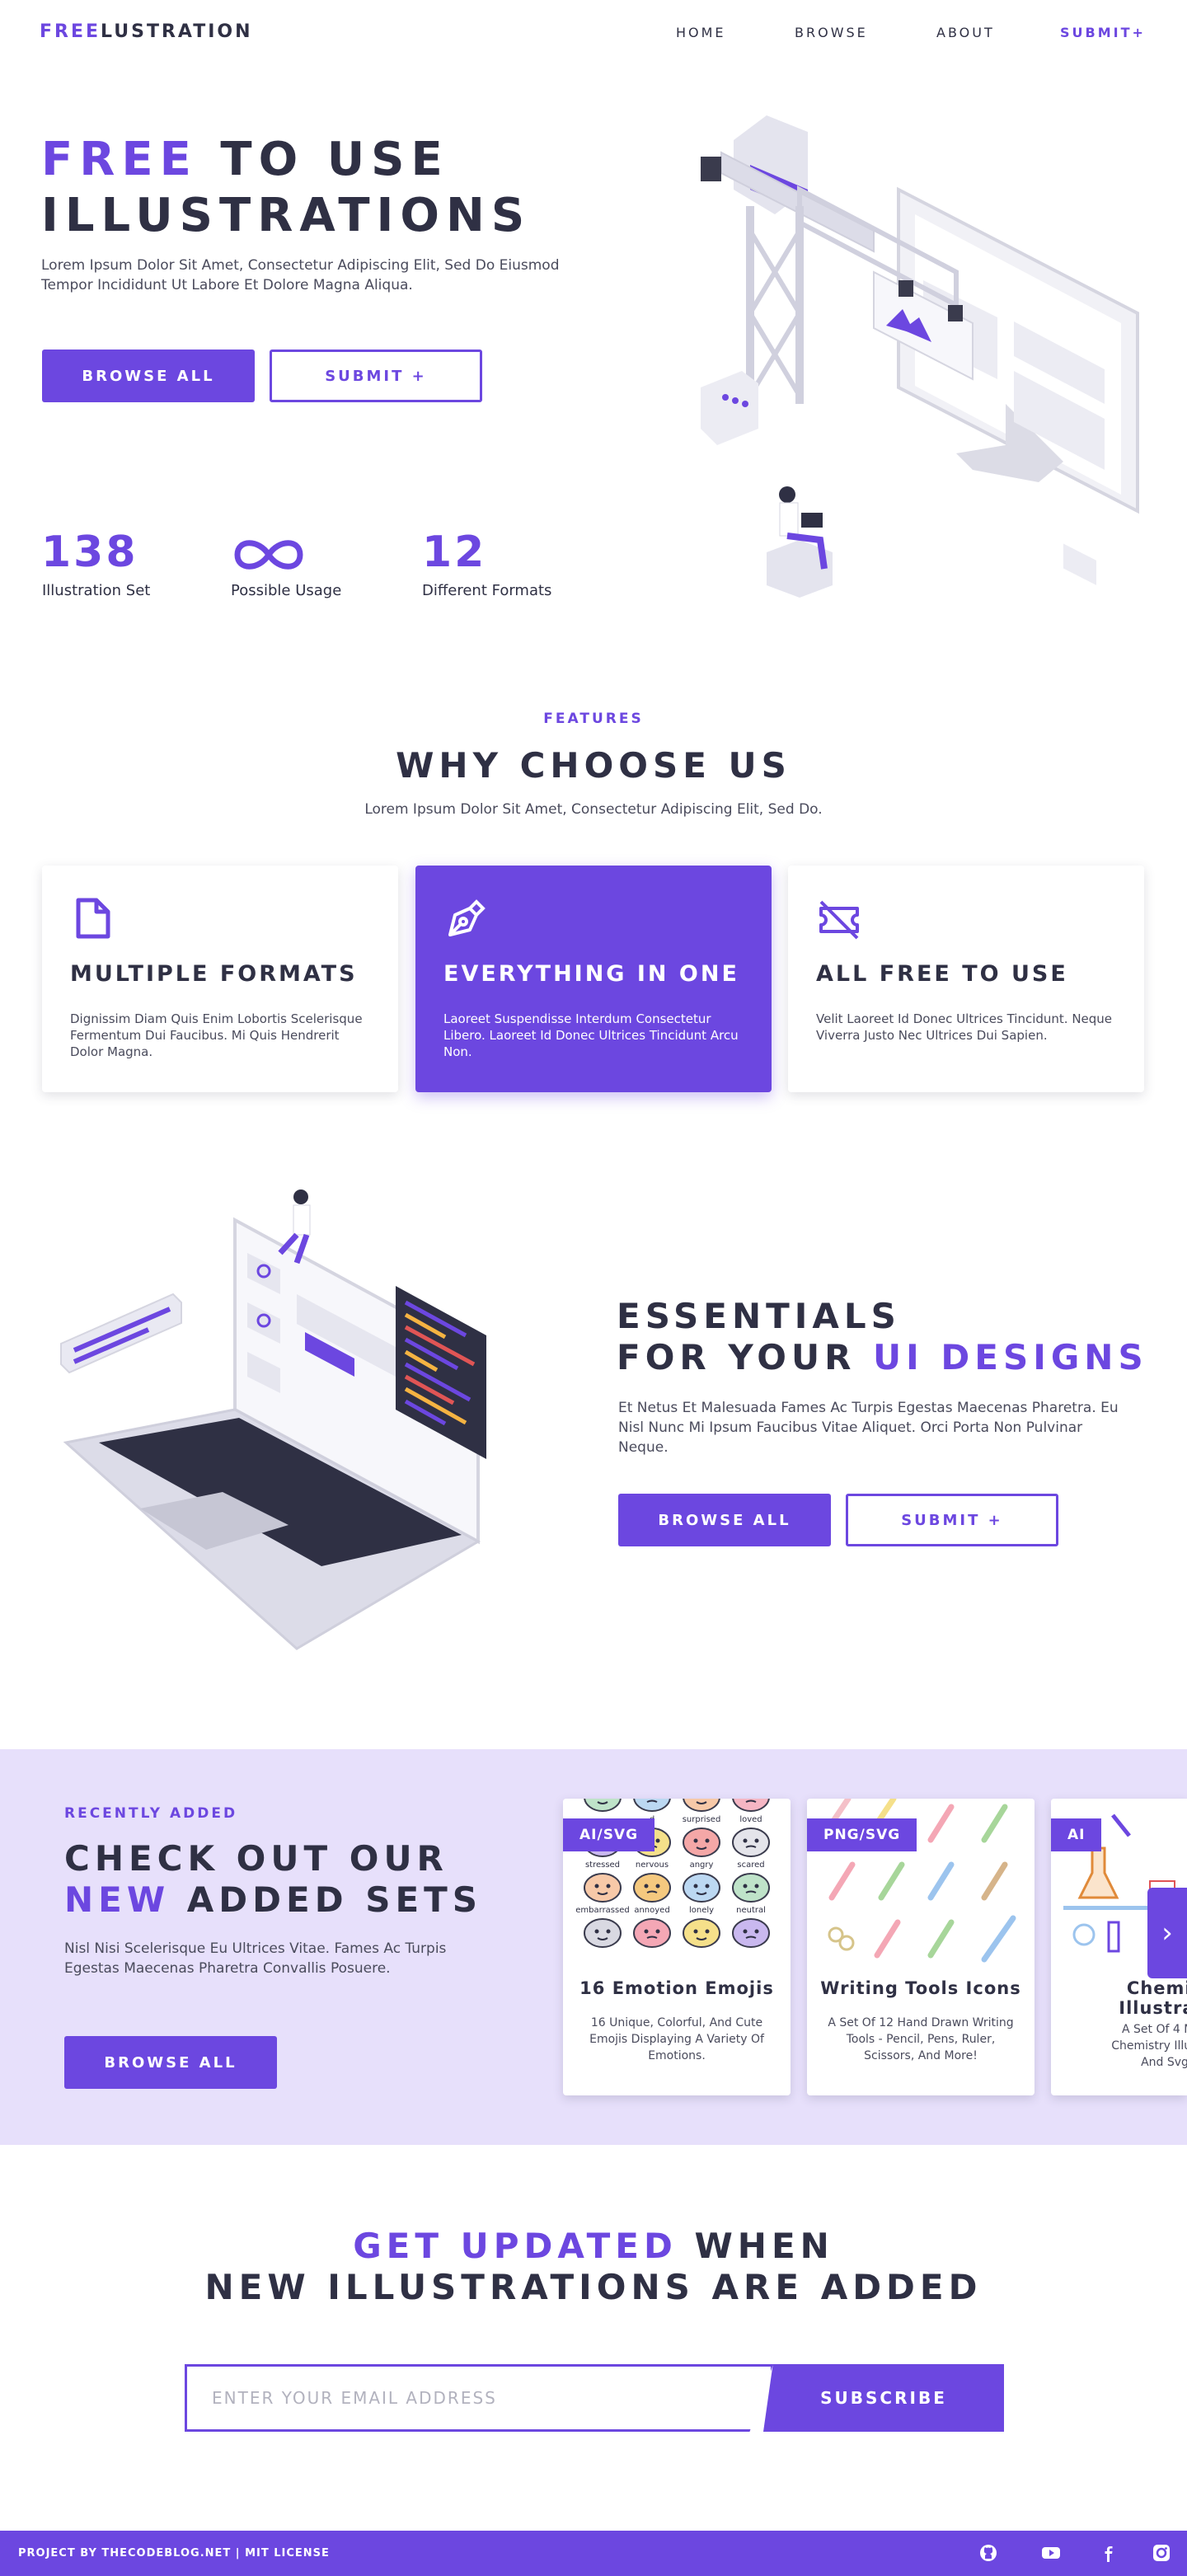 This screenshot has height=2576, width=1187. I want to click on pen-tool-icon, so click(467, 918).